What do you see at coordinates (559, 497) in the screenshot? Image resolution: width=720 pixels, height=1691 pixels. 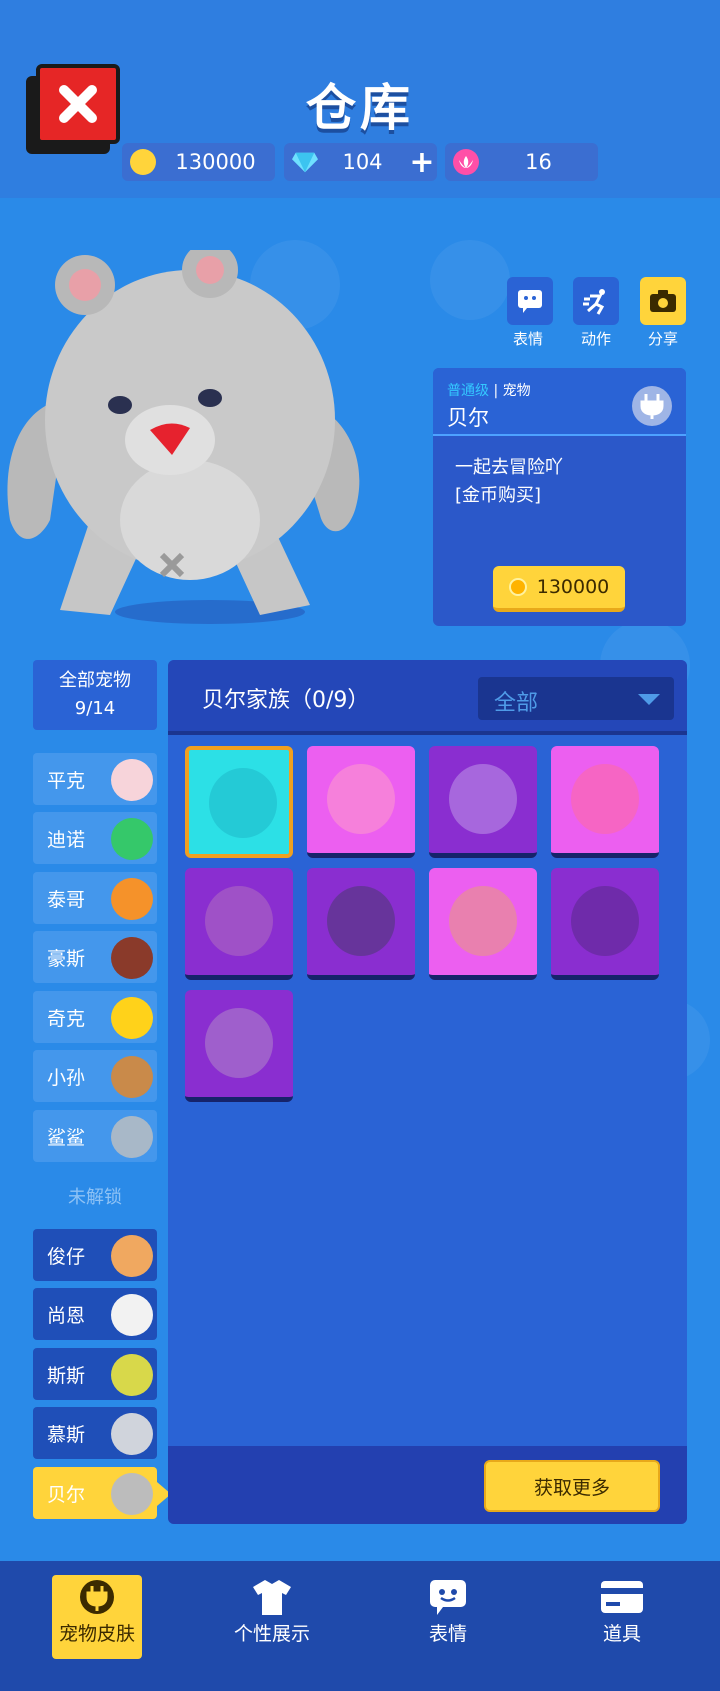 I see `pet-info-card: 普通级 | 宠物 贝尔 一起去冒险吖 [金币购买] 130000` at bounding box center [559, 497].